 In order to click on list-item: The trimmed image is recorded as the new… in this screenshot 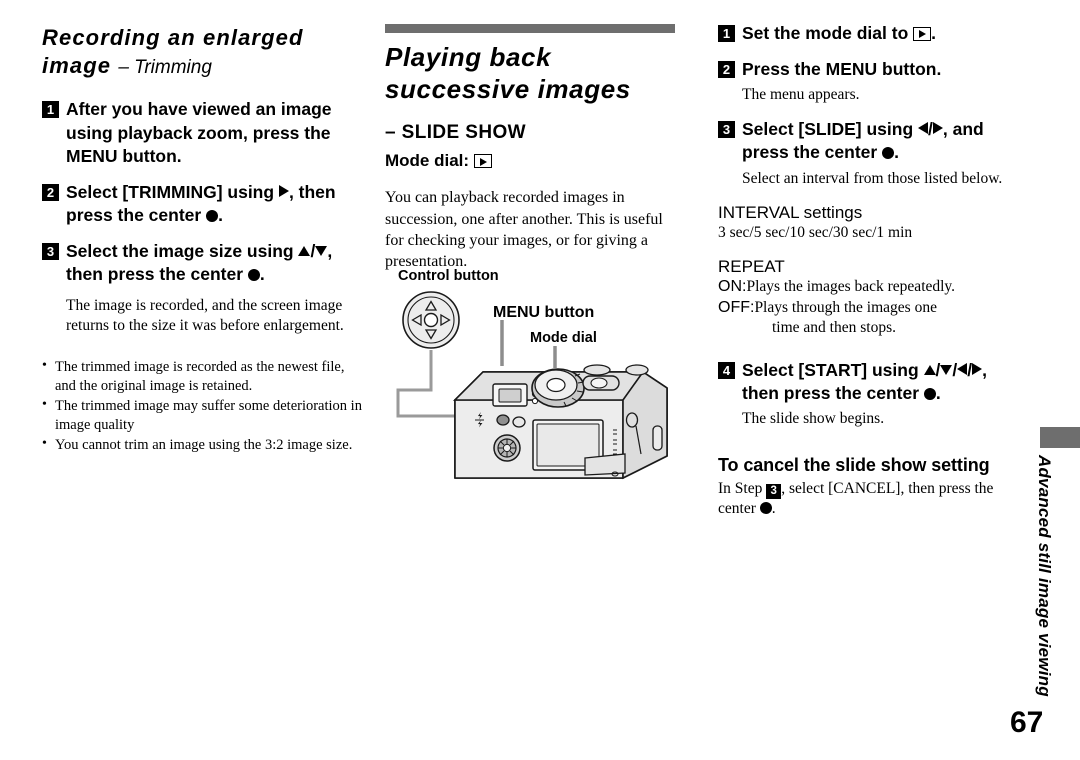, I will do `click(202, 376)`.